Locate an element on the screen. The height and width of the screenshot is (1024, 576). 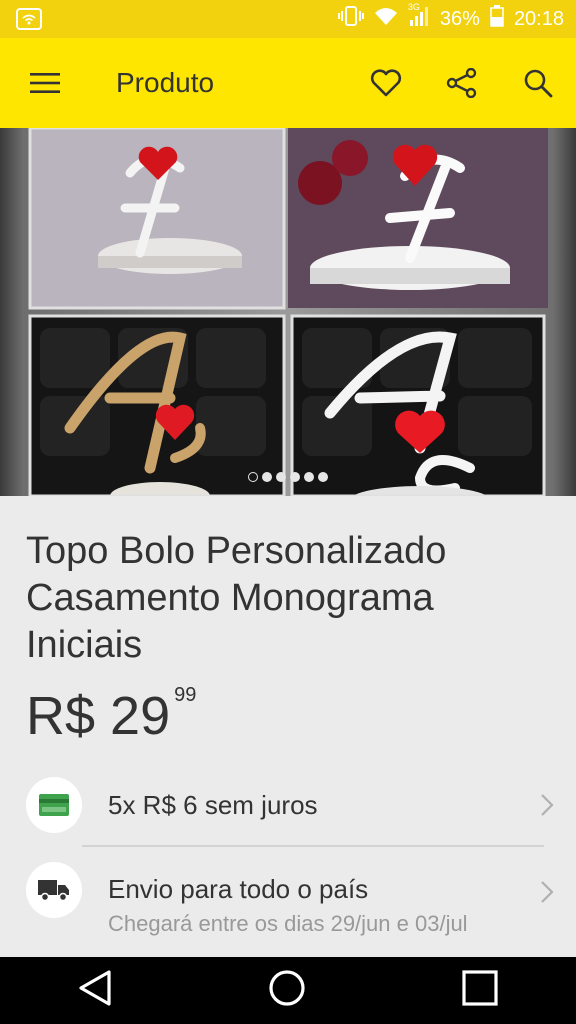
status-bar: 3G 36% 20:18 is located at coordinates (288, 19).